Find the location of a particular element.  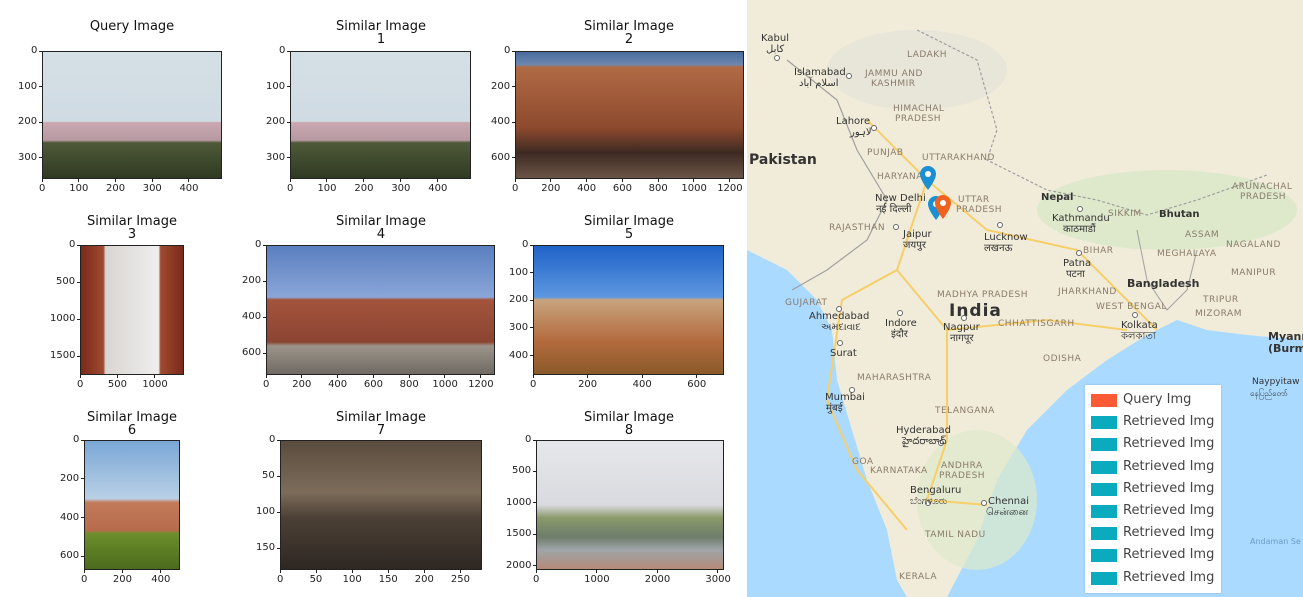

city-dot-lucknow is located at coordinates (1000, 225).